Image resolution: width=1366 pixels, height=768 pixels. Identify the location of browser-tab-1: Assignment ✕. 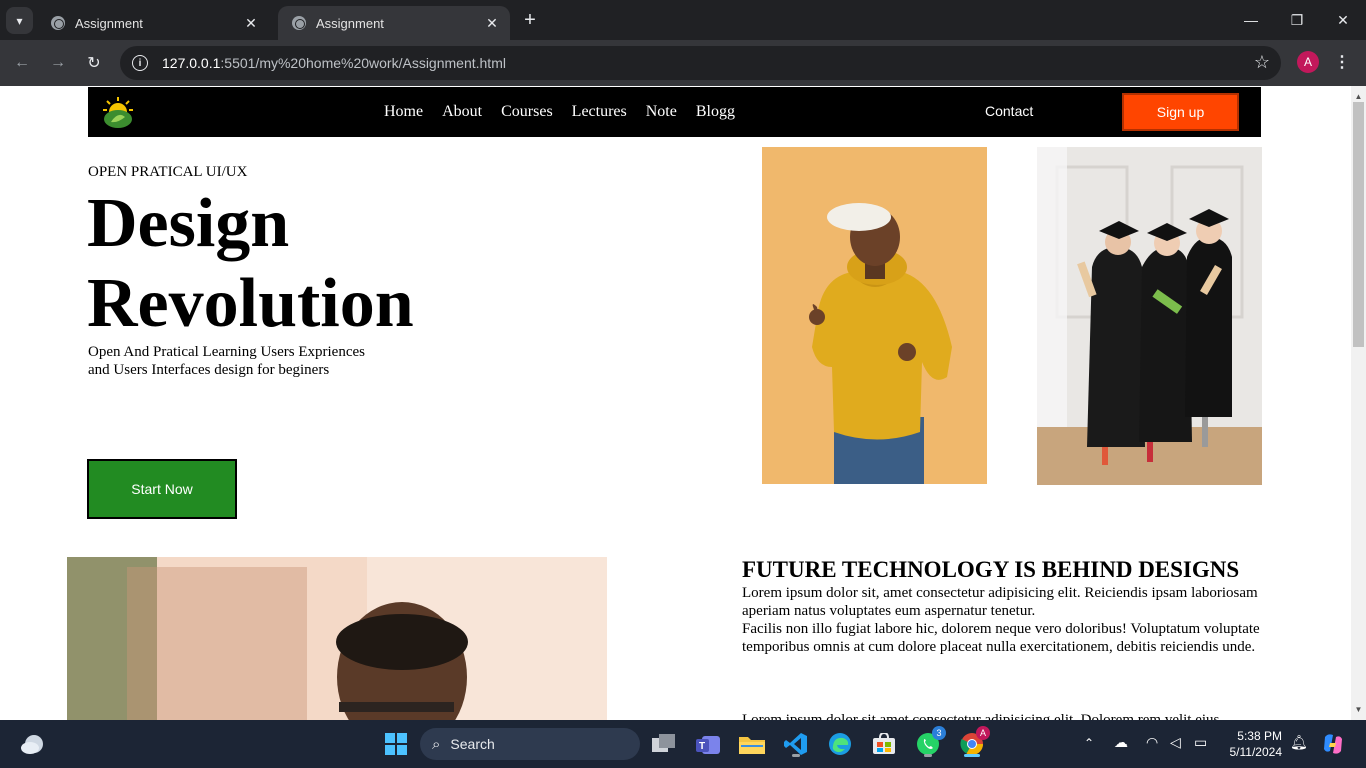
(153, 23).